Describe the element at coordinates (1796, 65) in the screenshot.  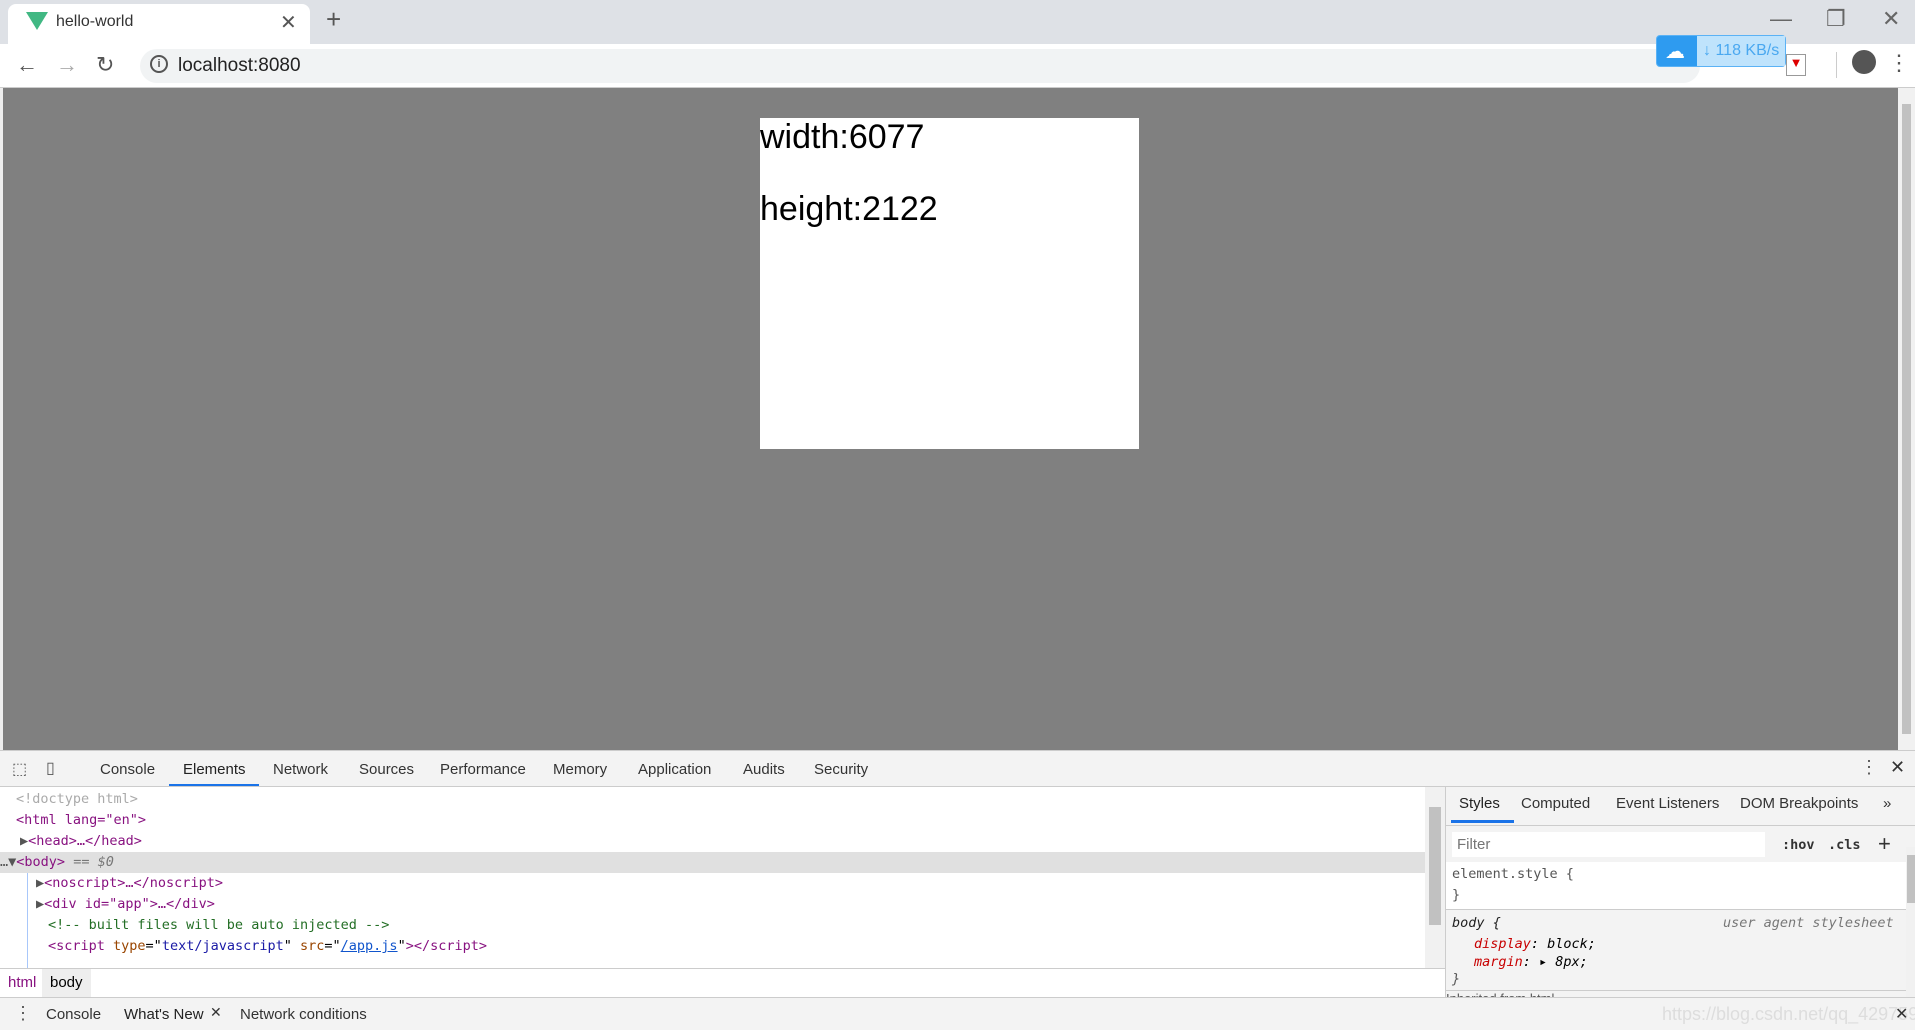
I see `mcafee-extension-icon: ▼` at that location.